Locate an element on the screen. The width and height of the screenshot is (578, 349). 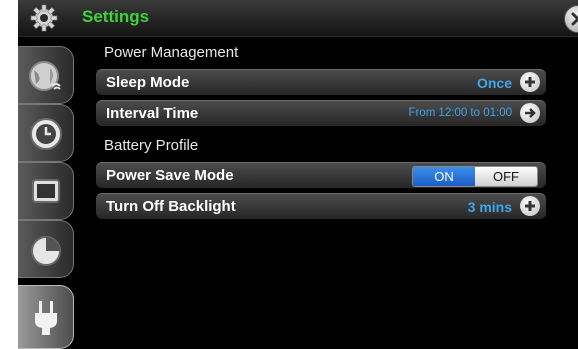
plug-icon is located at coordinates (46, 318).